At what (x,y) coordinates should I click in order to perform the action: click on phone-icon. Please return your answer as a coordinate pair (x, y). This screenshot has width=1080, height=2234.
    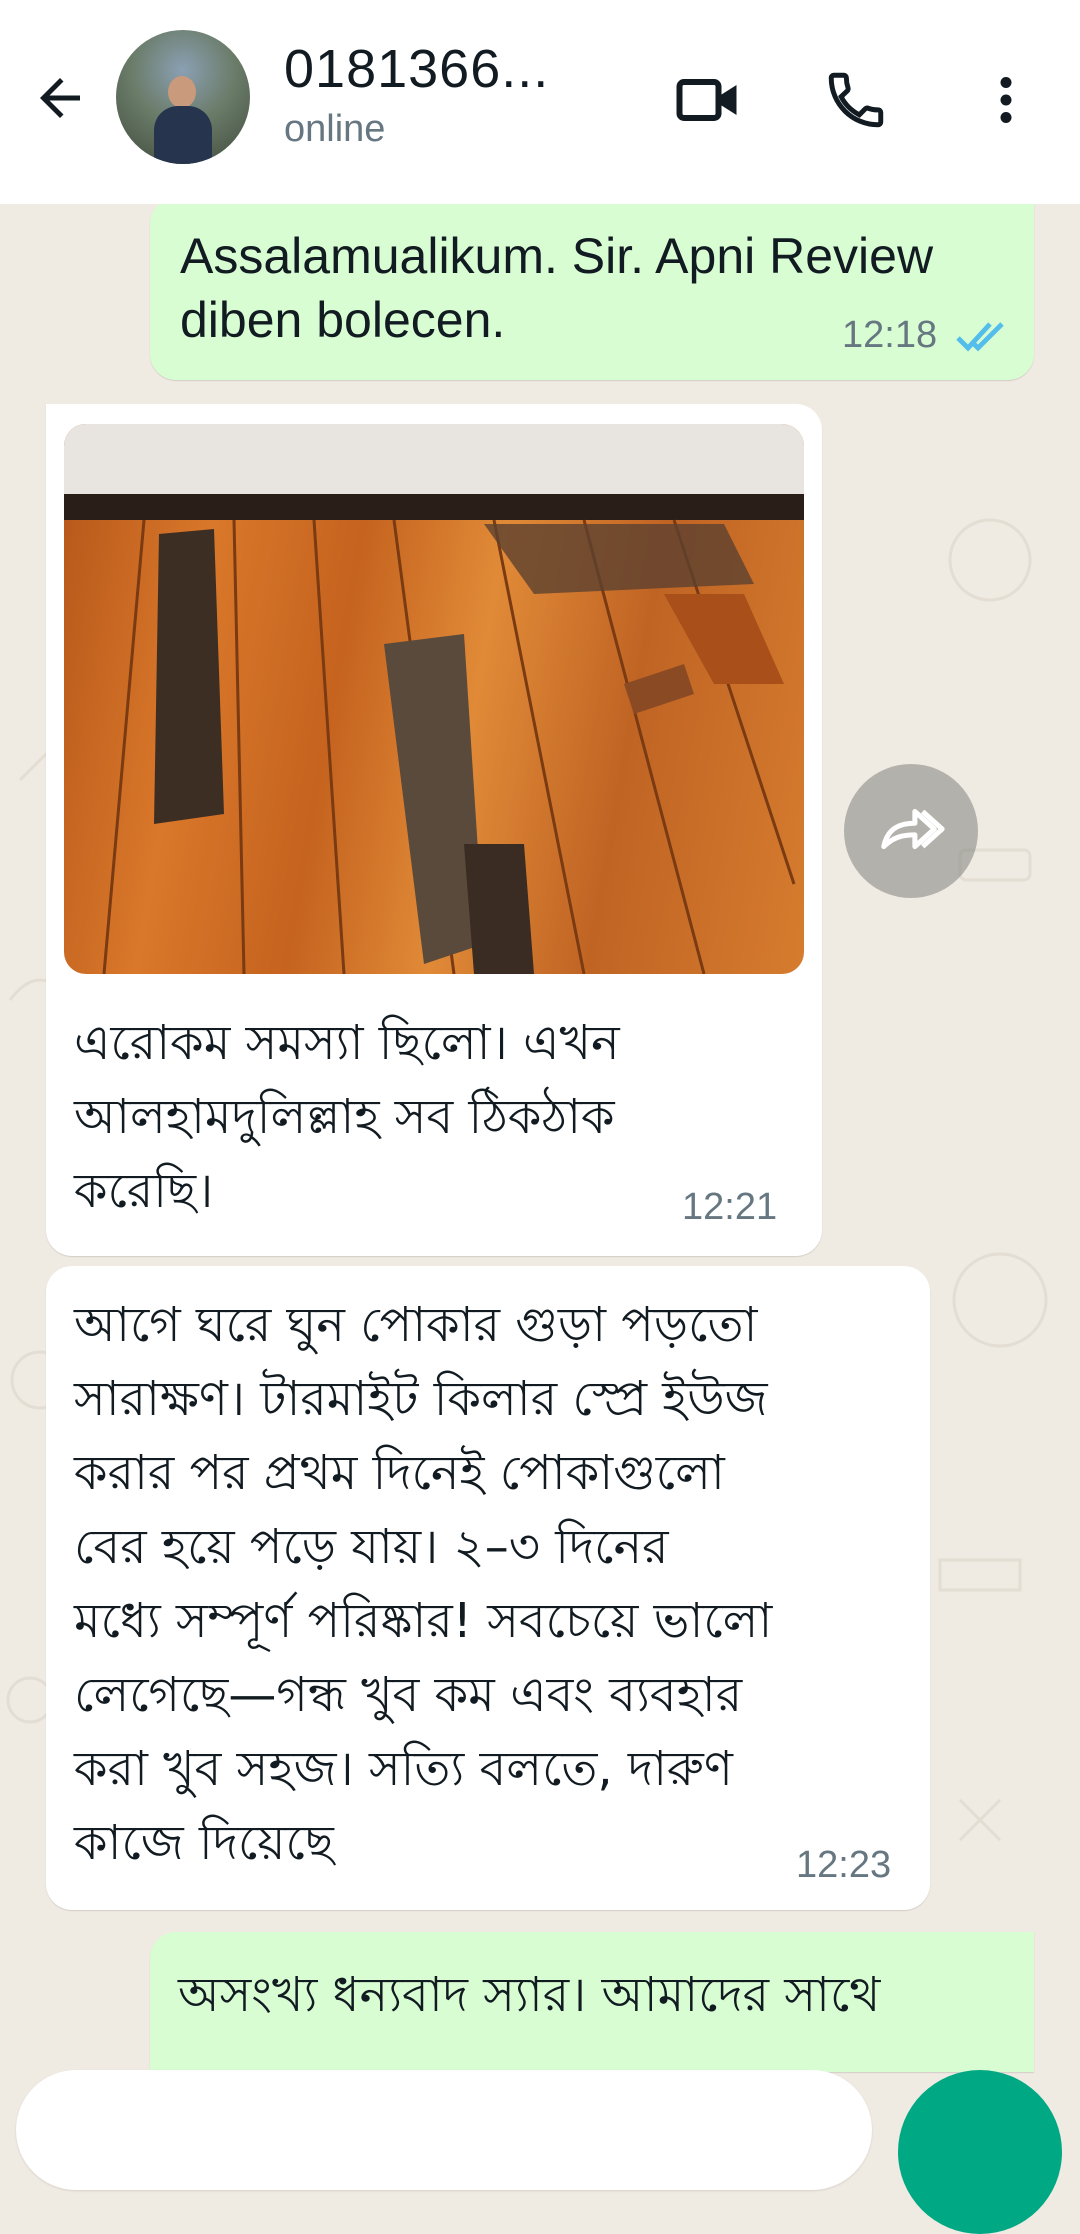
    Looking at the image, I should click on (856, 100).